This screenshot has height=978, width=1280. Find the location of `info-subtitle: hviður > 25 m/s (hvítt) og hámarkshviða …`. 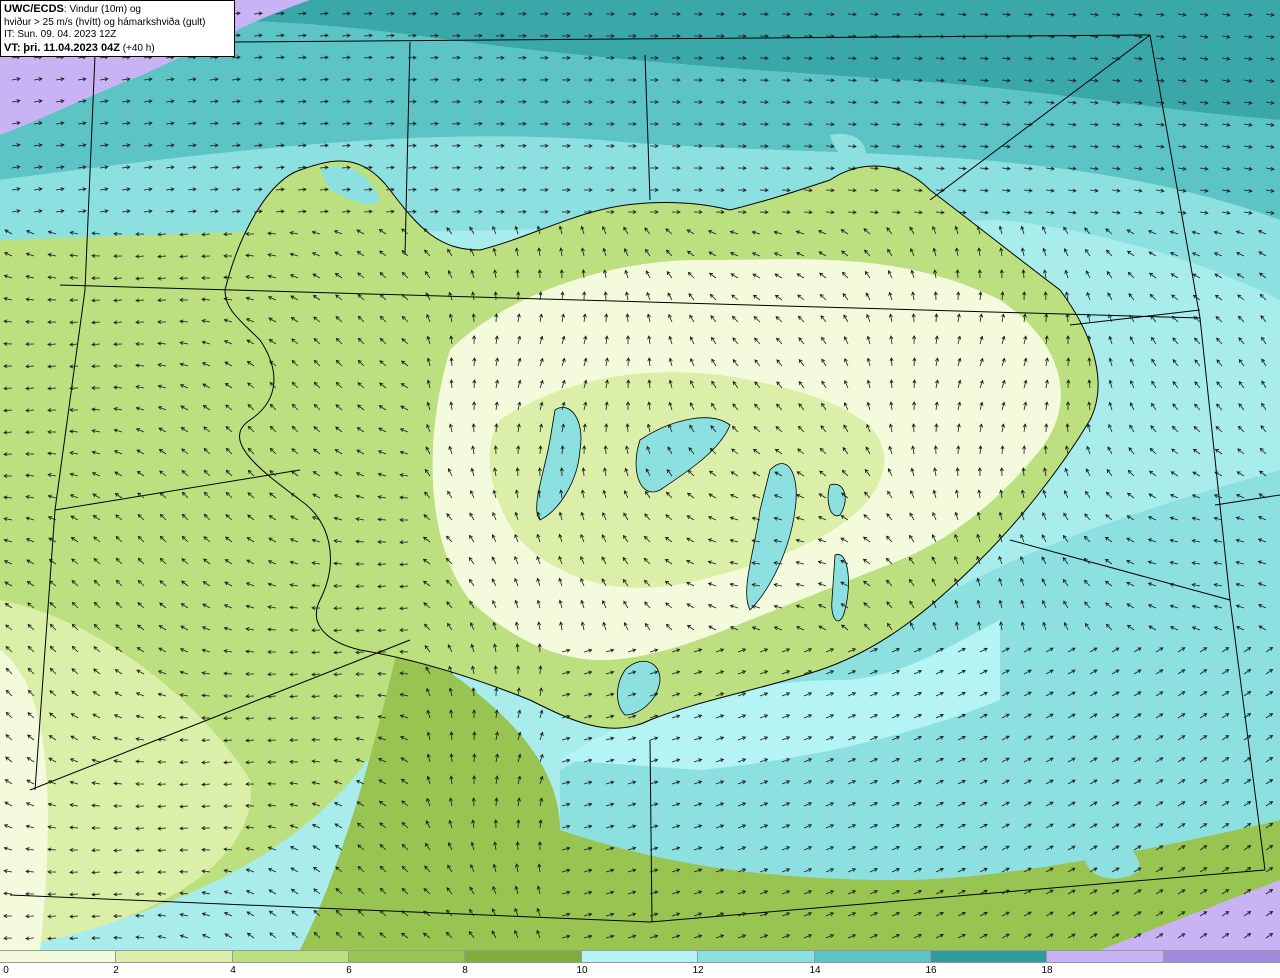

info-subtitle: hviður > 25 m/s (hvítt) og hámarkshviða … is located at coordinates (105, 22).